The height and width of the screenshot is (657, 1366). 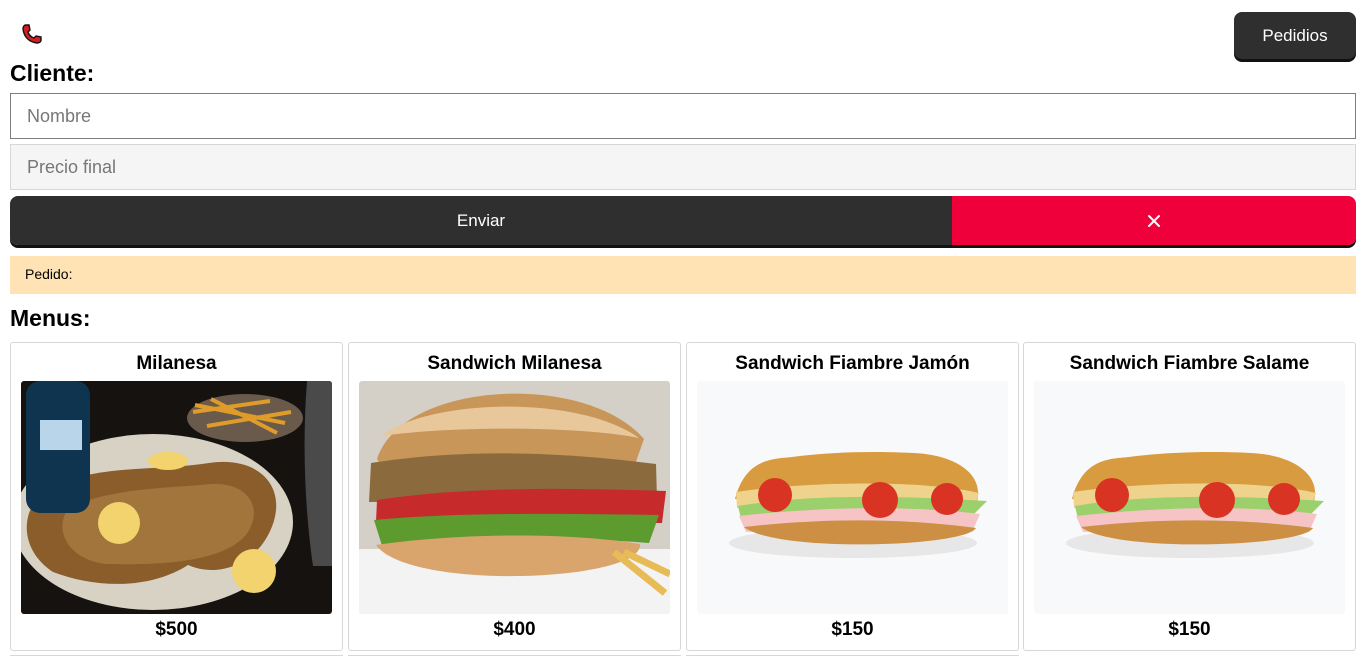 I want to click on menu-card-ham-sandwich: Sandwich Fiambre Jamón $150, so click(x=852, y=496).